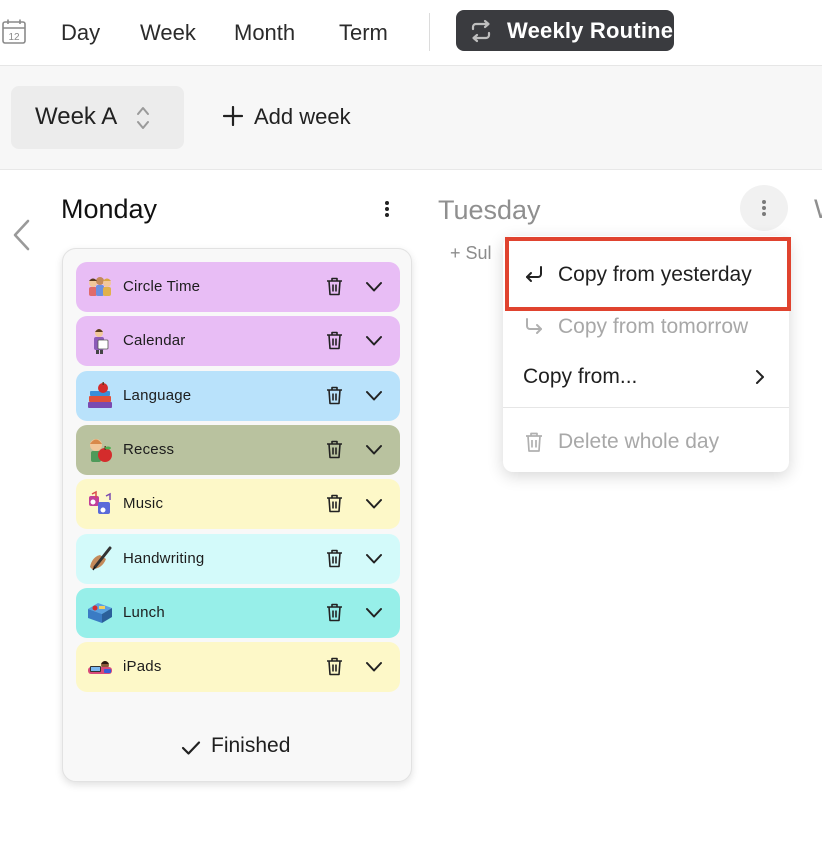 This screenshot has width=822, height=864. I want to click on subject-row: Circle Time, so click(238, 287).